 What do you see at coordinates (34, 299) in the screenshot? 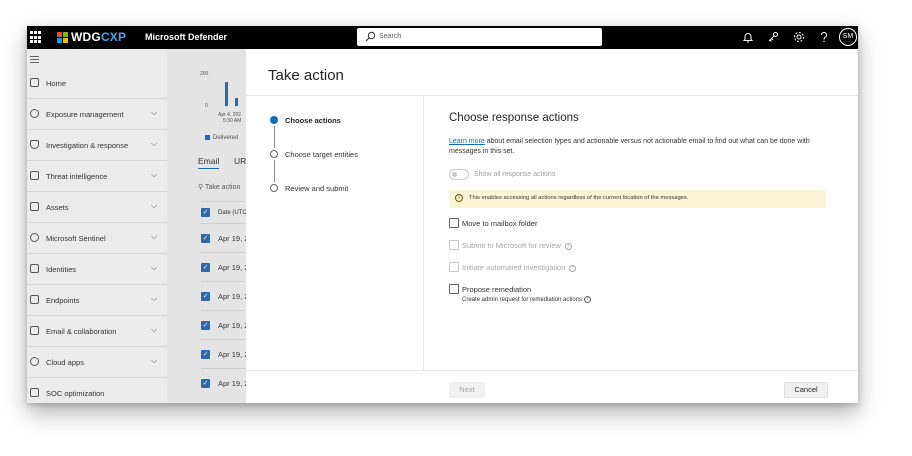
I see `endpoint-icon` at bounding box center [34, 299].